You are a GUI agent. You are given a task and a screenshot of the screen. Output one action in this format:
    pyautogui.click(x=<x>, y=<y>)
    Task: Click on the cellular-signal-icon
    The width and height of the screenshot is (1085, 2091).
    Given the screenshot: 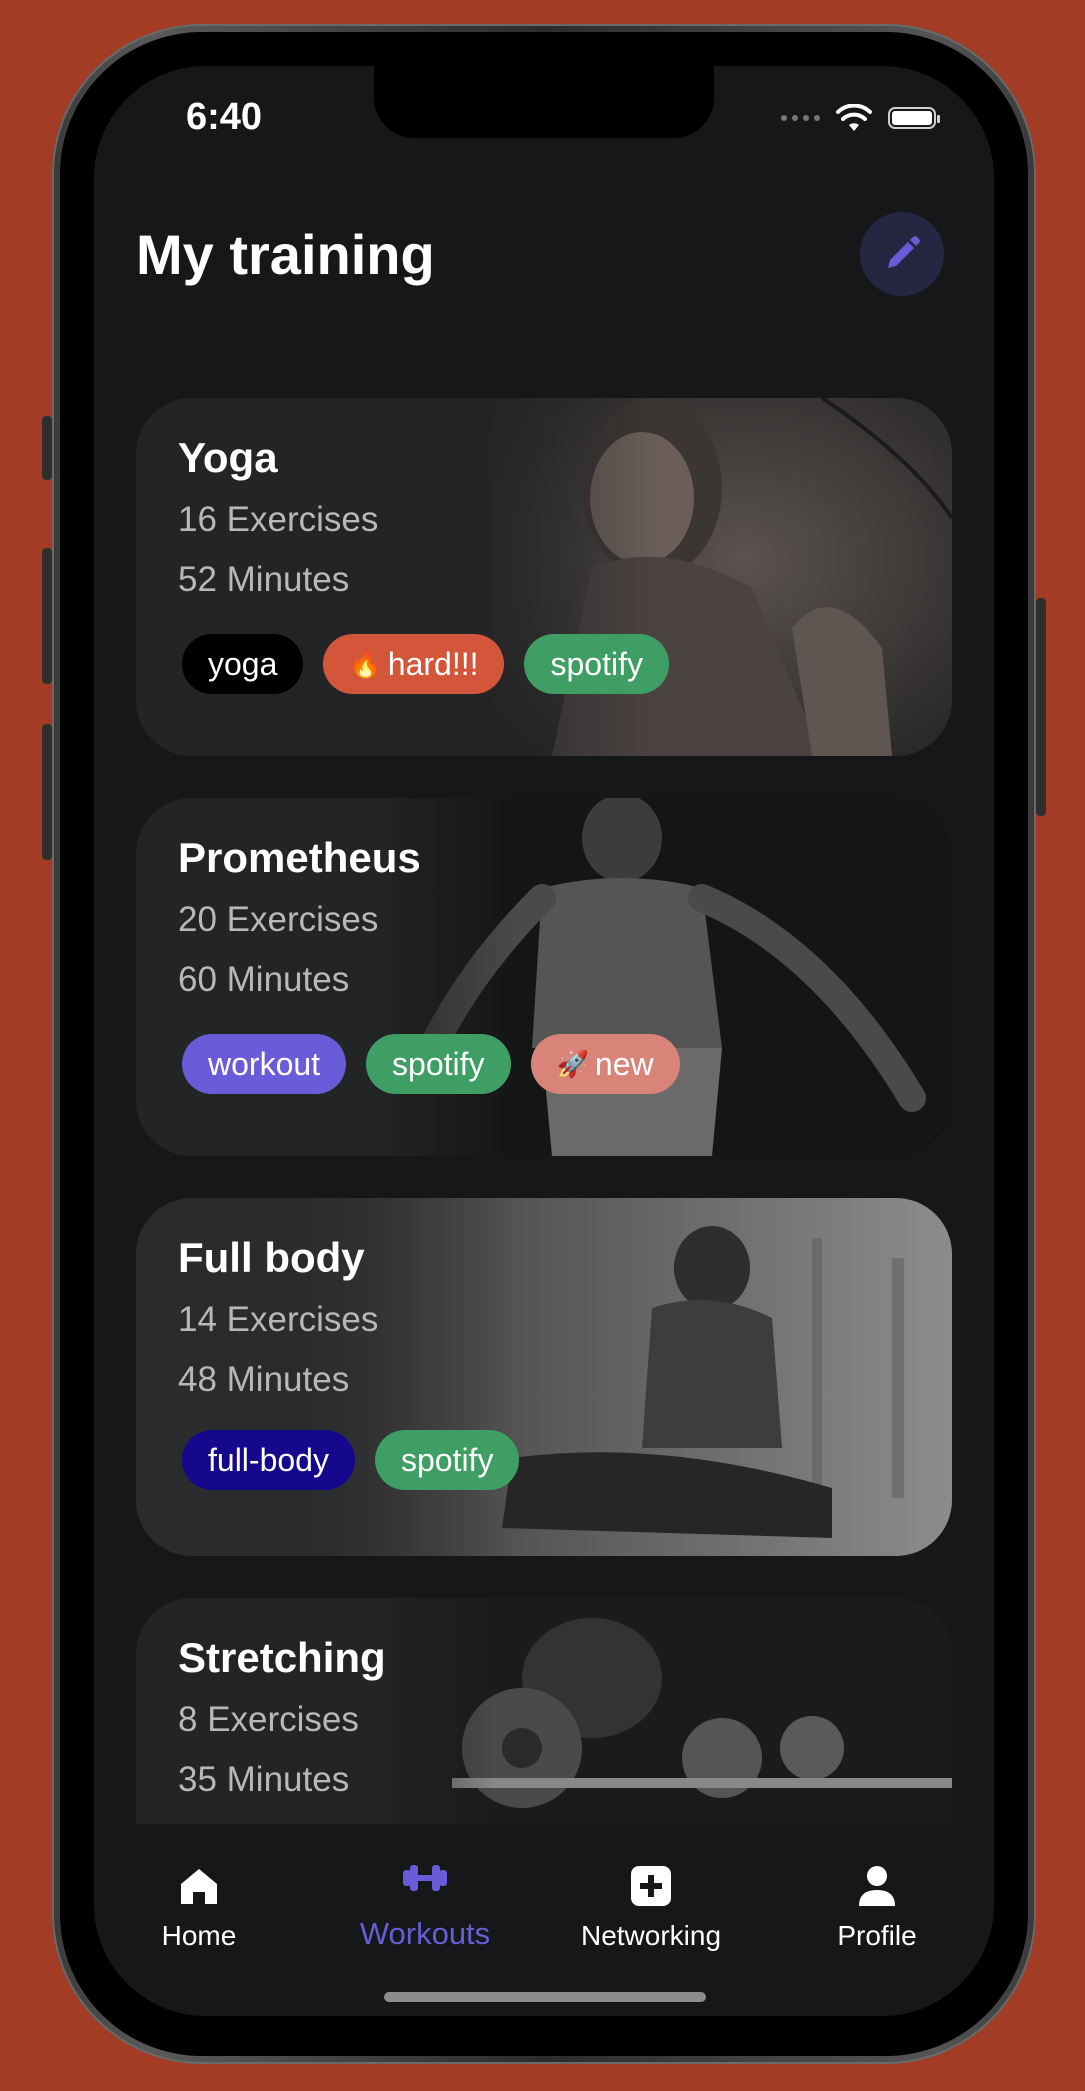 What is the action you would take?
    pyautogui.click(x=800, y=118)
    